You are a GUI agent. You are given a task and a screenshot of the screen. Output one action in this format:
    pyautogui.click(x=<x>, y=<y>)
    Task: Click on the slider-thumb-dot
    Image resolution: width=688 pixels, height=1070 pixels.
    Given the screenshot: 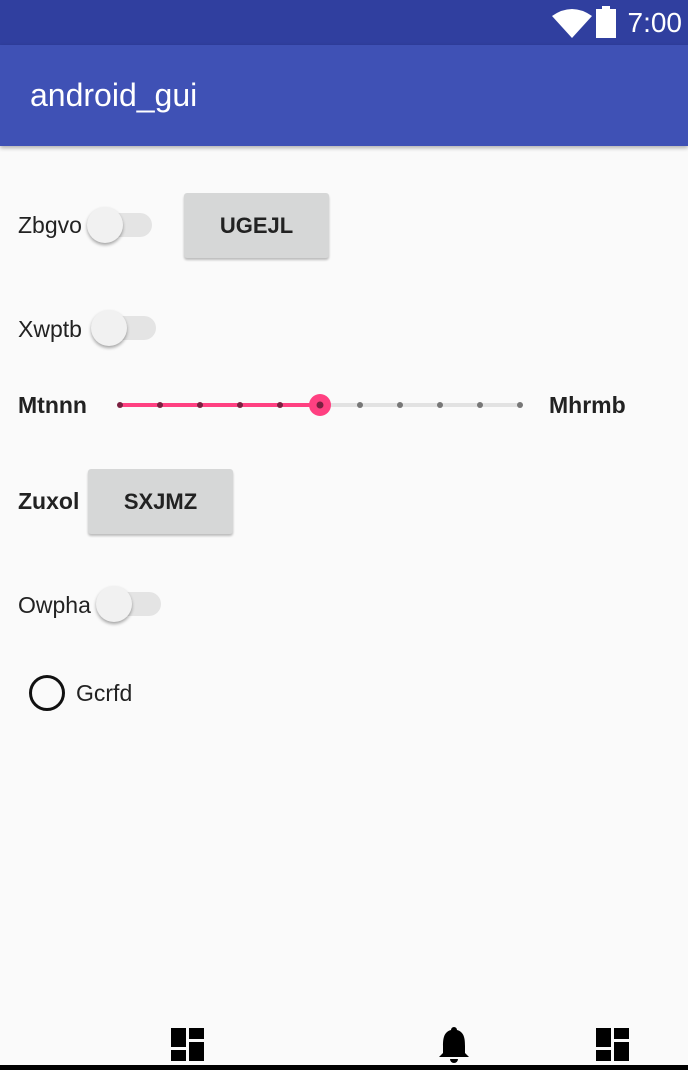 What is the action you would take?
    pyautogui.click(x=320, y=405)
    